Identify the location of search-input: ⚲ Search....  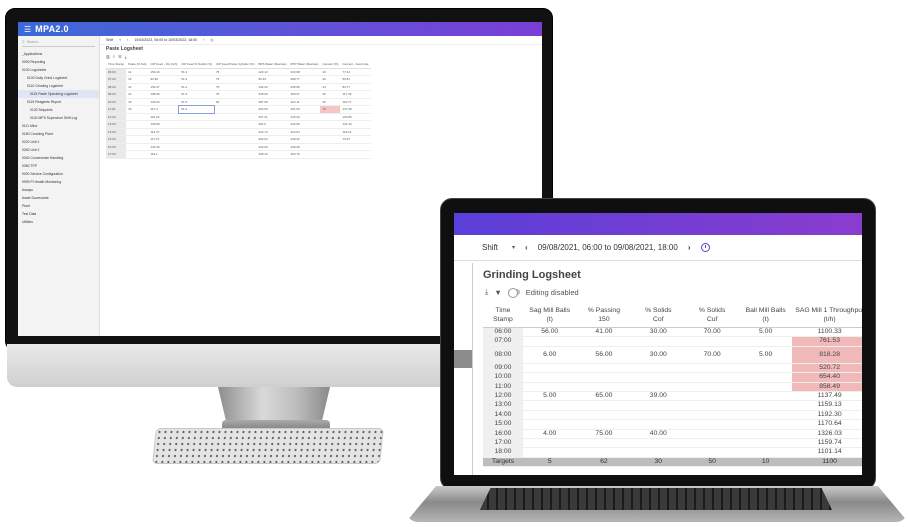
(58, 42).